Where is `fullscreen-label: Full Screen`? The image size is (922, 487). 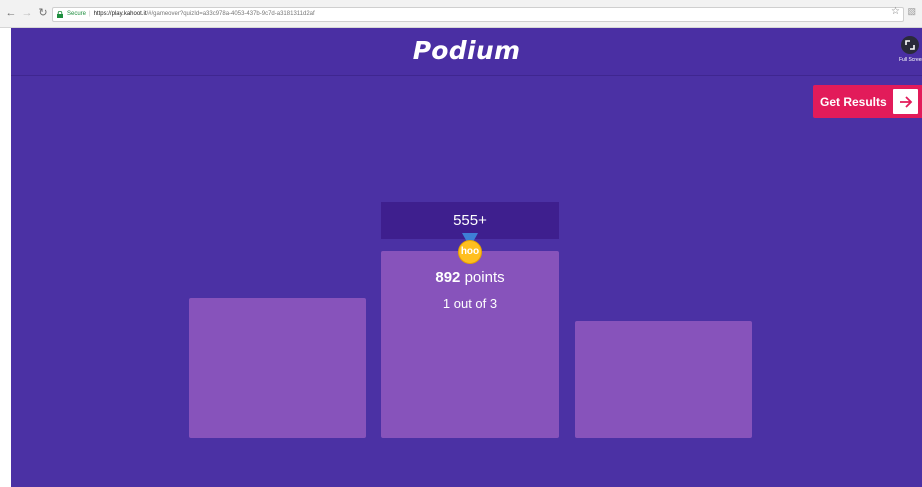
fullscreen-label: Full Screen is located at coordinates (910, 60).